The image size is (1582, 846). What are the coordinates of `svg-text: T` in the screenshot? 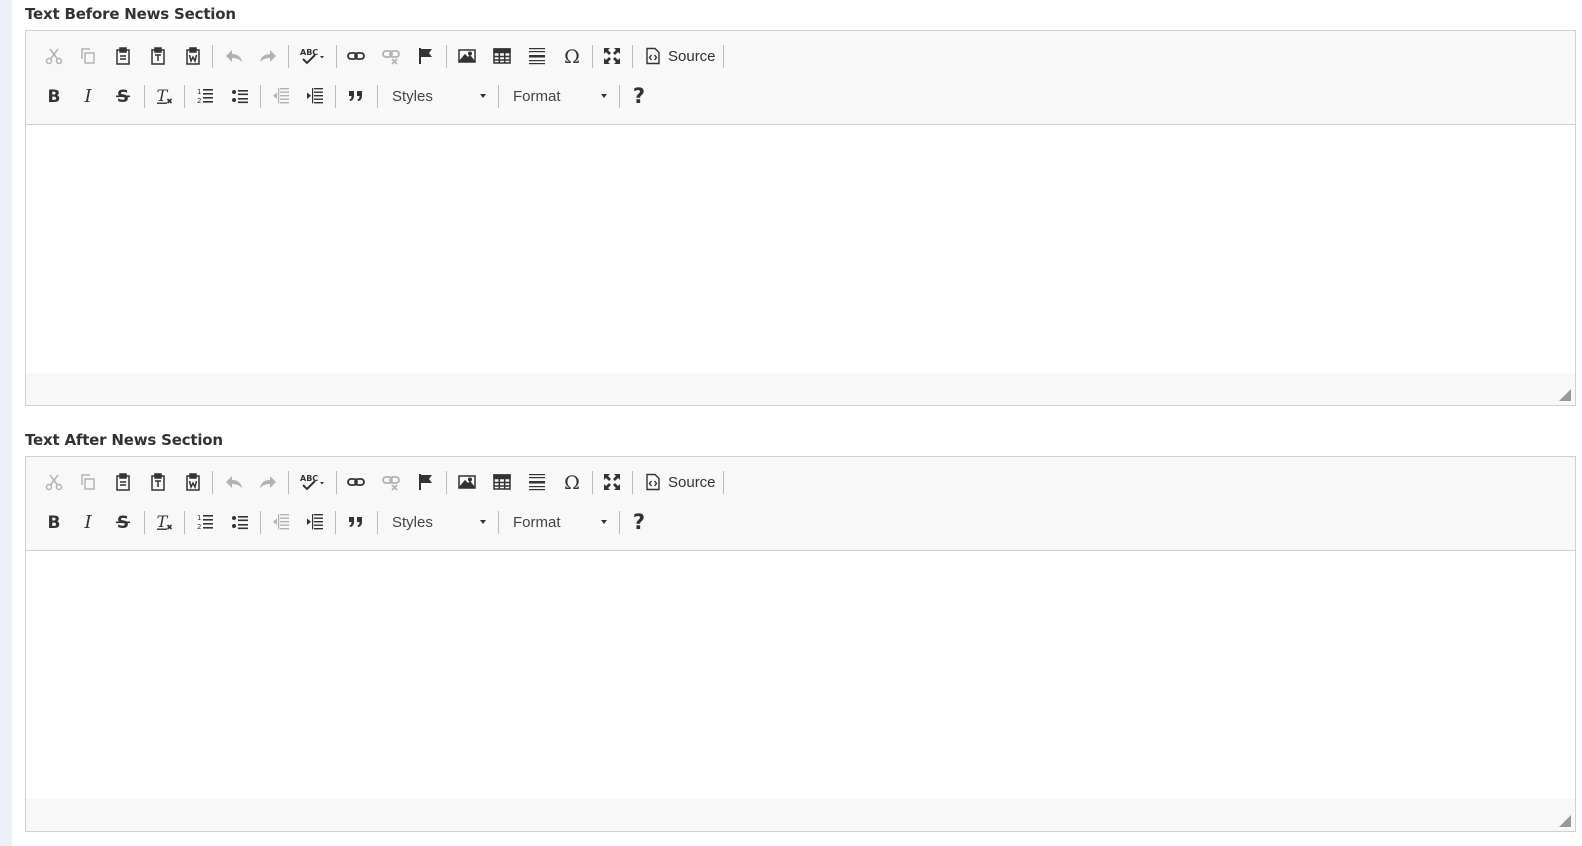 It's located at (163, 521).